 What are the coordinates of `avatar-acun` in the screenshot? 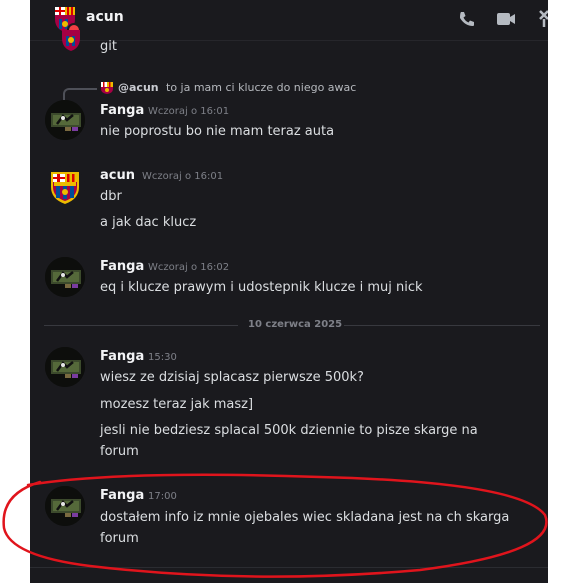 It's located at (65, 186).